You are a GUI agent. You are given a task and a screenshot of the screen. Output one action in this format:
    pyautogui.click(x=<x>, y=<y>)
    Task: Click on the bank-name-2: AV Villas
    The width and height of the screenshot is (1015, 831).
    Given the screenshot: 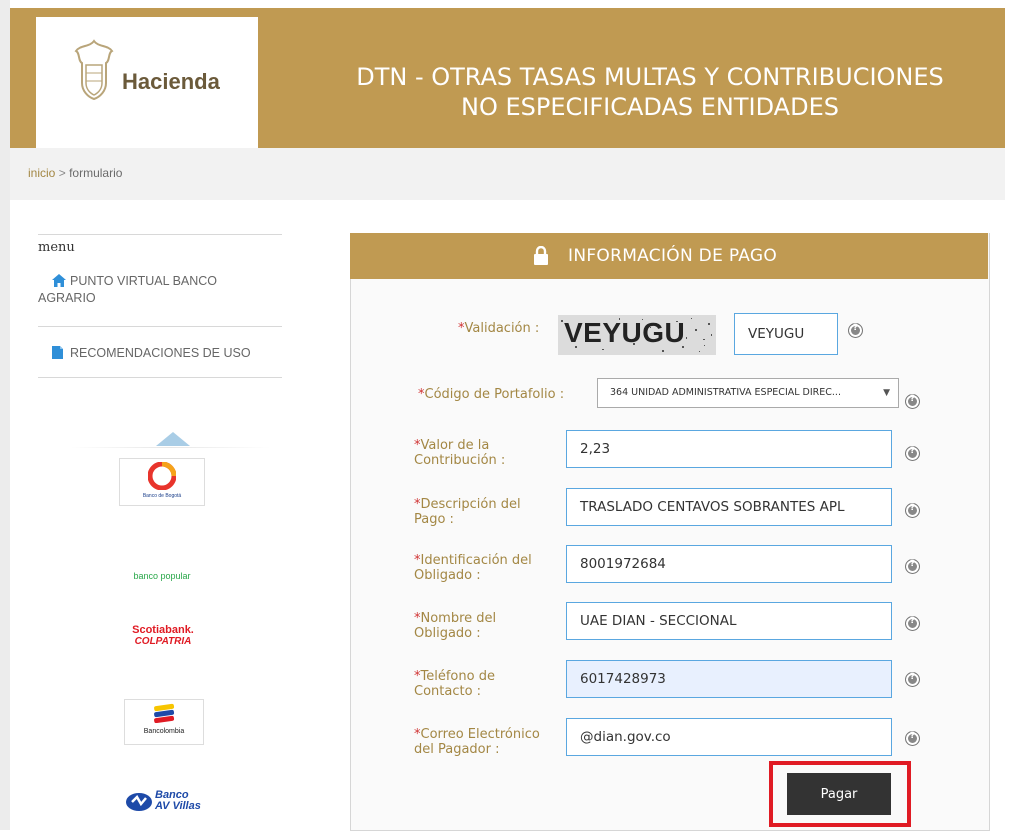 What is the action you would take?
    pyautogui.click(x=178, y=806)
    